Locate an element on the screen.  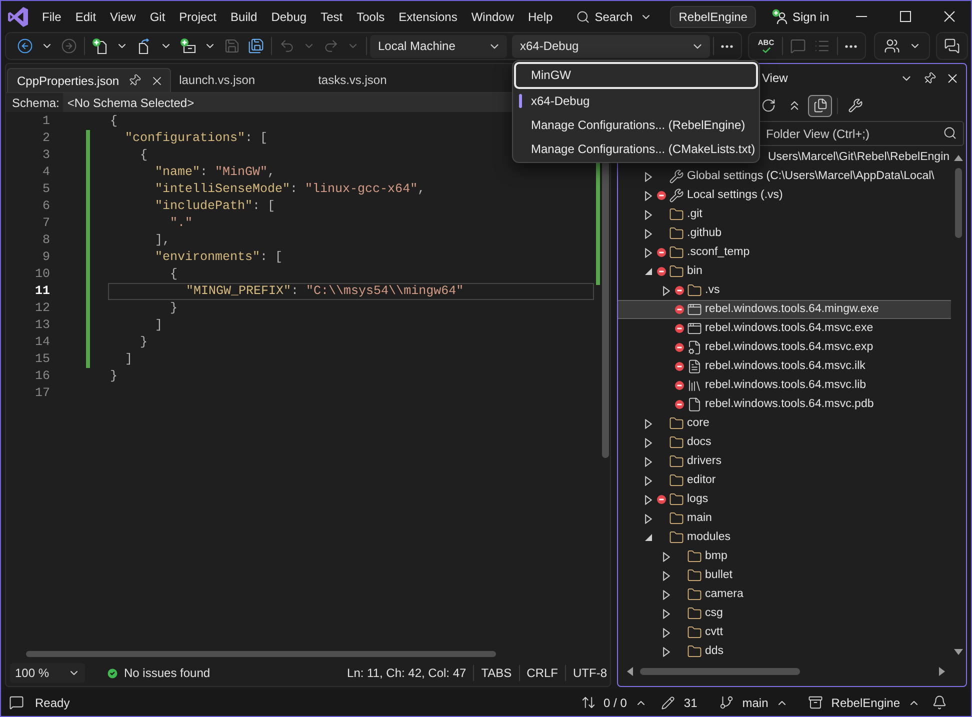
tree-item: rebel.windows.tools.64.msvc.pdb is located at coordinates (766, 404).